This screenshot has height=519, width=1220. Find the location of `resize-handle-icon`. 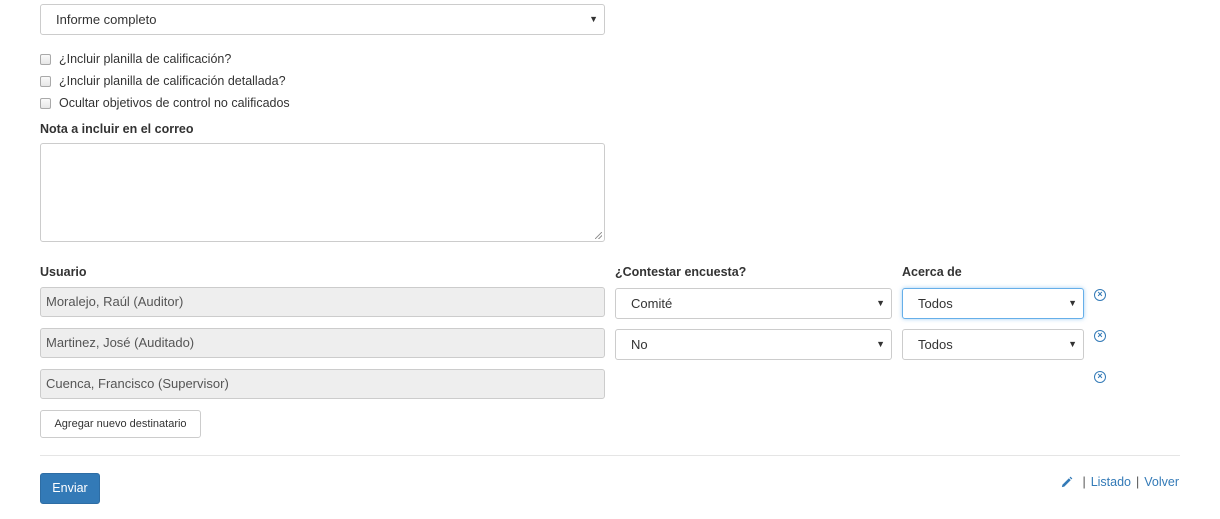

resize-handle-icon is located at coordinates (598, 235).